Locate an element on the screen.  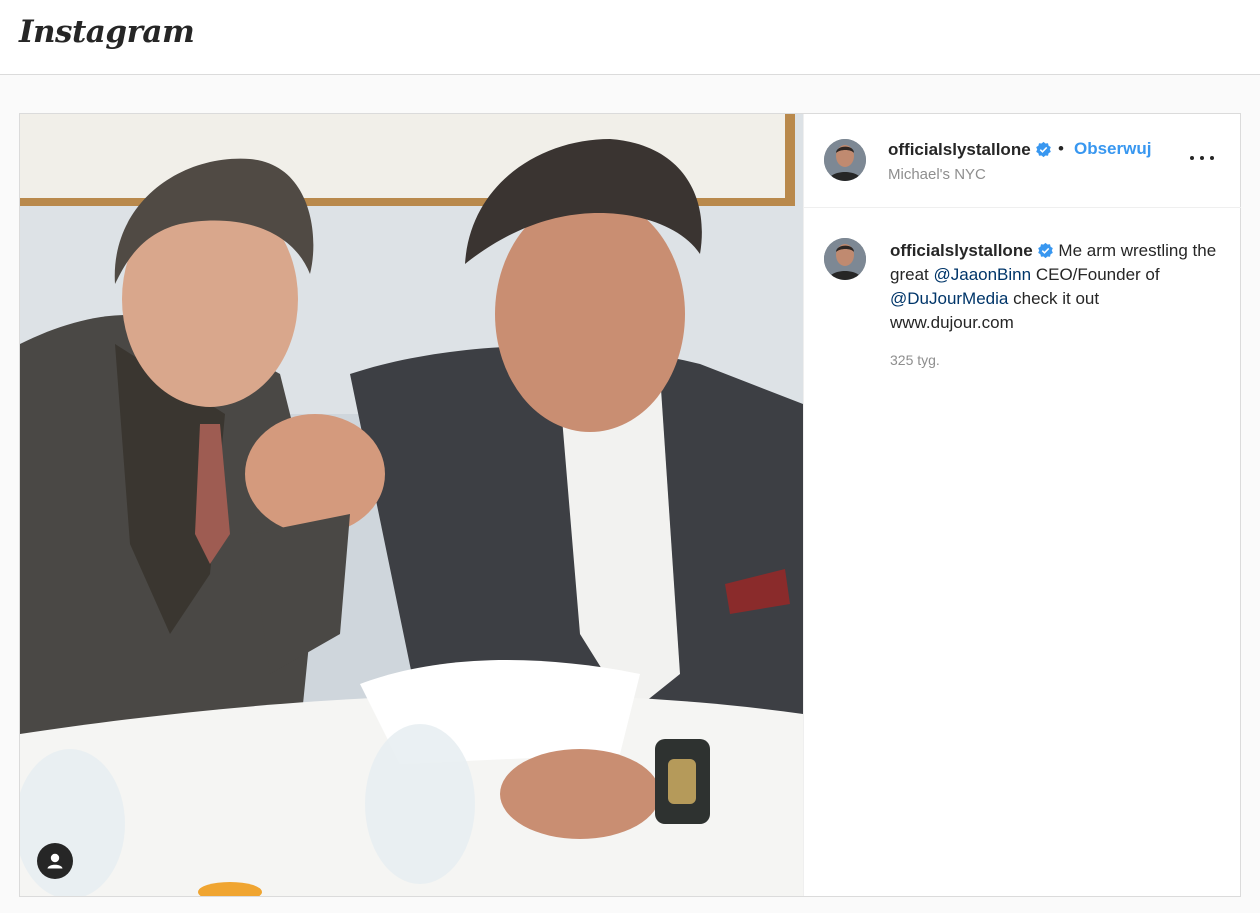
instagram-logo: Instagram is located at coordinates (107, 32).